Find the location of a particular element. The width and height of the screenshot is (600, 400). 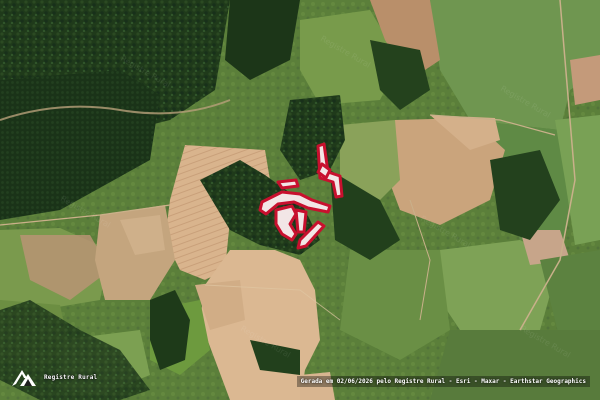

registre-rural-logo: Registre Rural is located at coordinates (53, 377).